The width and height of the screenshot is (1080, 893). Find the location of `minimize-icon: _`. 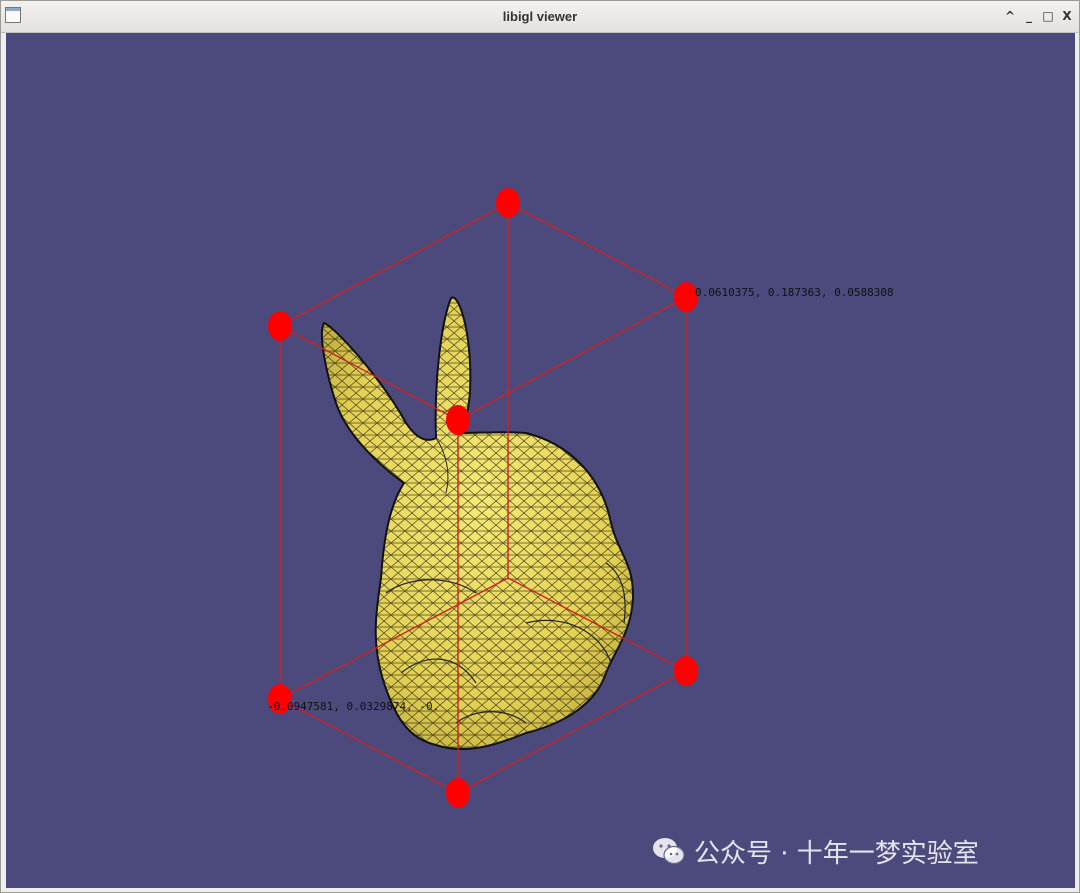

minimize-icon: _ is located at coordinates (1029, 16).